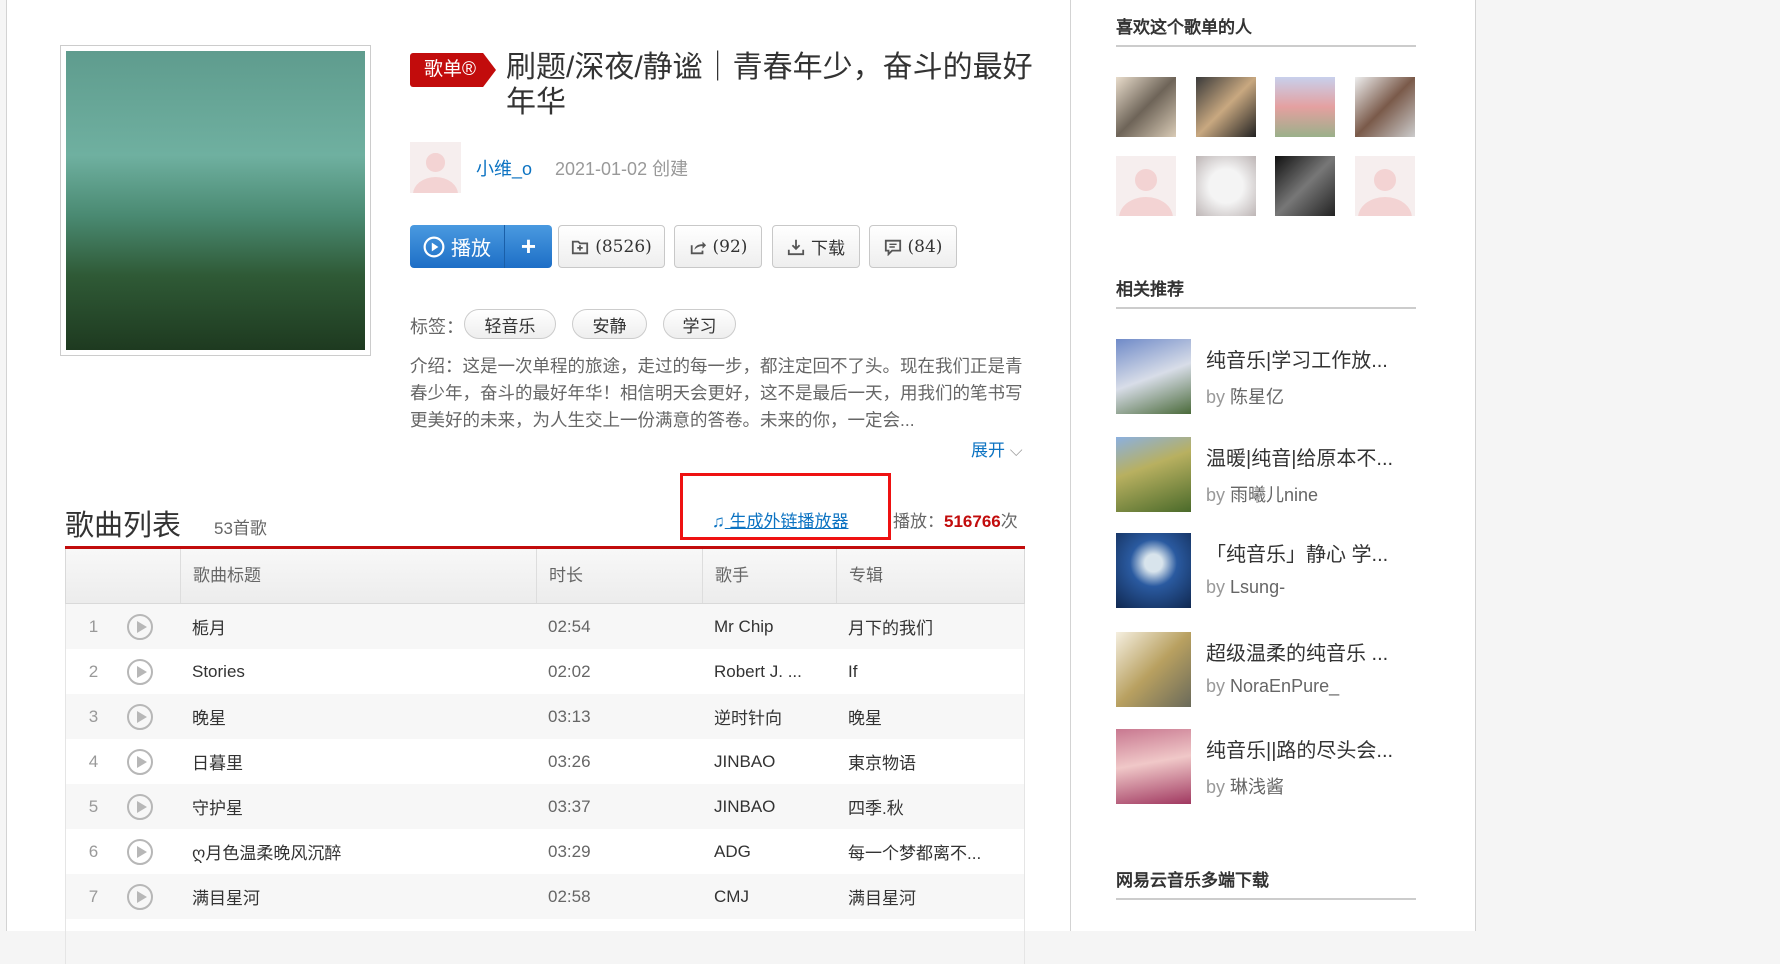 This screenshot has width=1780, height=964. I want to click on song-artist: Mr Chip, so click(769, 627).